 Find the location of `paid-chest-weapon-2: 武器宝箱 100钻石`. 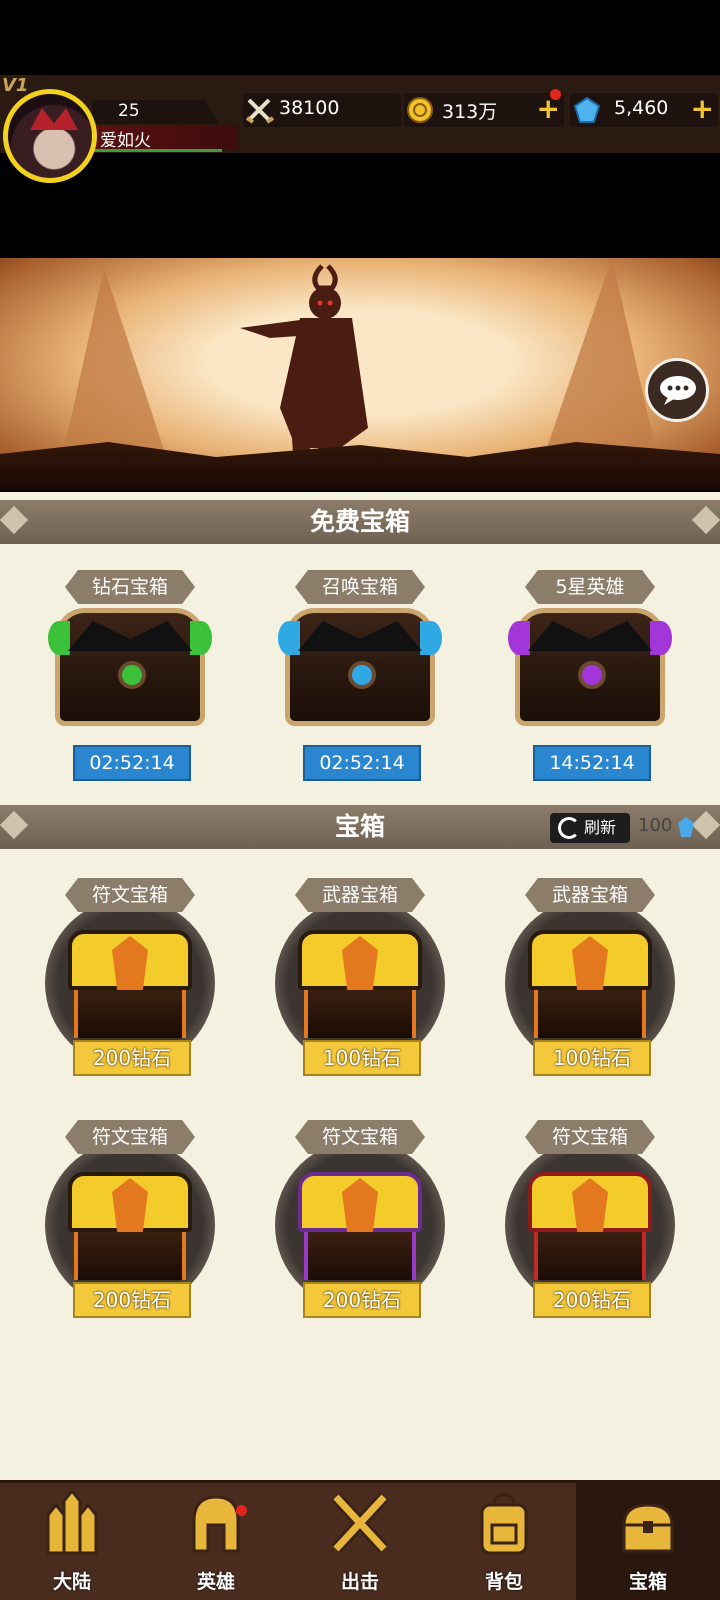

paid-chest-weapon-2: 武器宝箱 100钻石 is located at coordinates (590, 988).